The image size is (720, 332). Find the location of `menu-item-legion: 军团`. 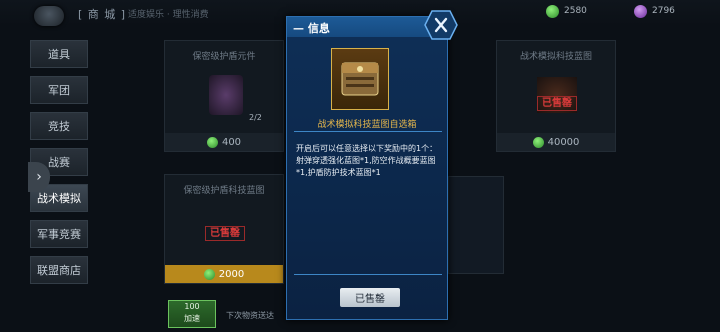

menu-item-legion: 军团 is located at coordinates (59, 90).